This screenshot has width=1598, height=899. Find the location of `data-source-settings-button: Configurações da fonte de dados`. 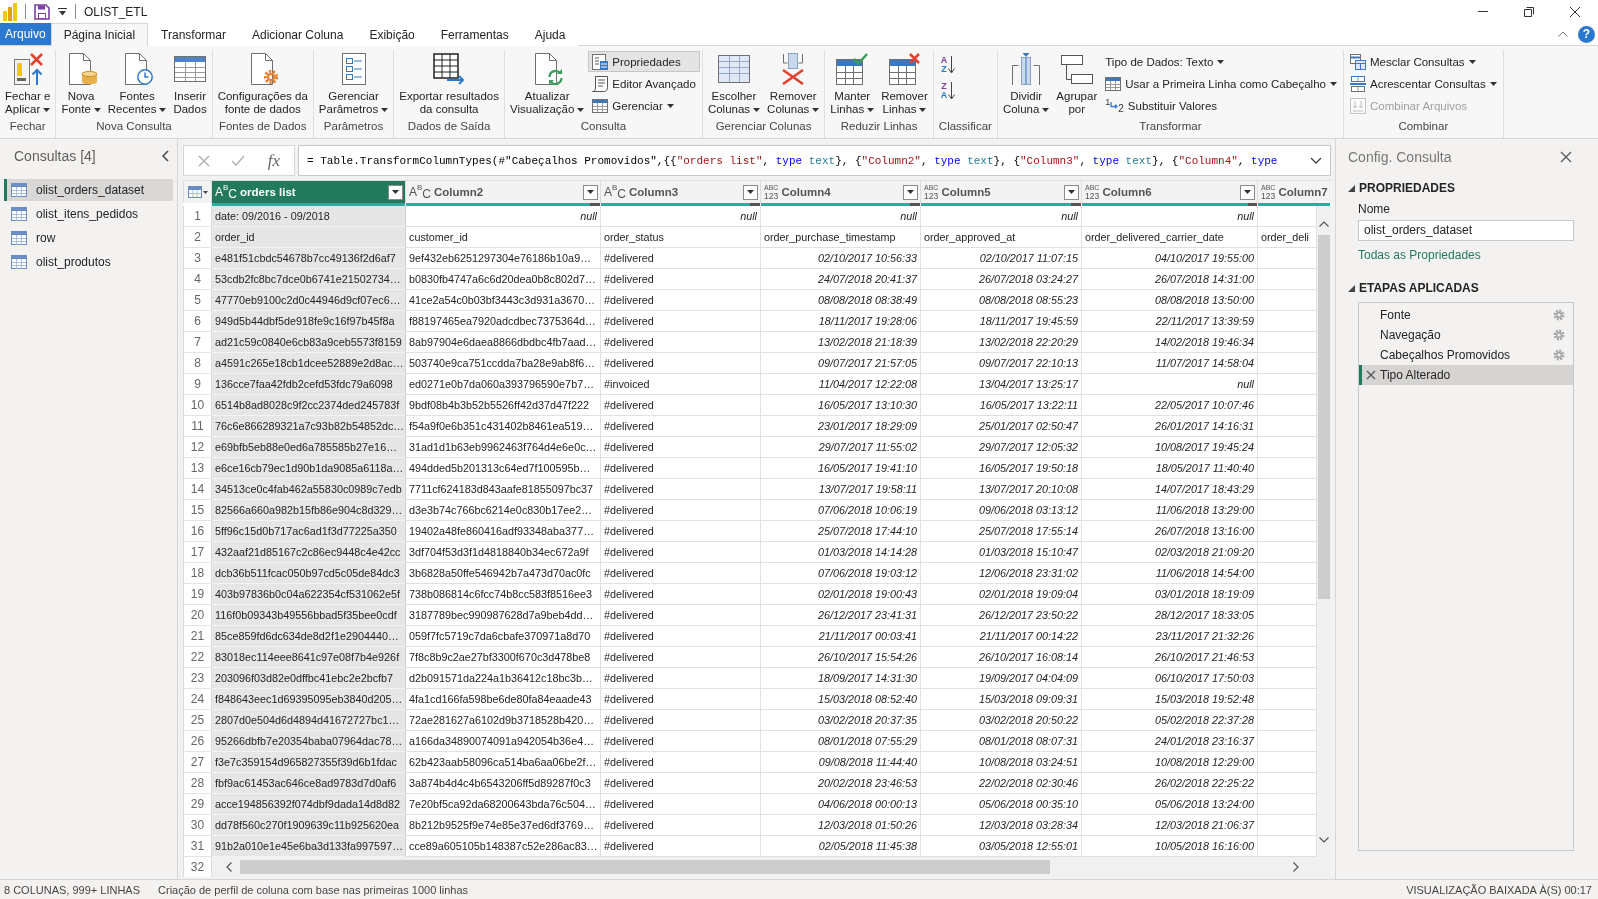

data-source-settings-button: Configurações da fonte de dados is located at coordinates (262, 84).